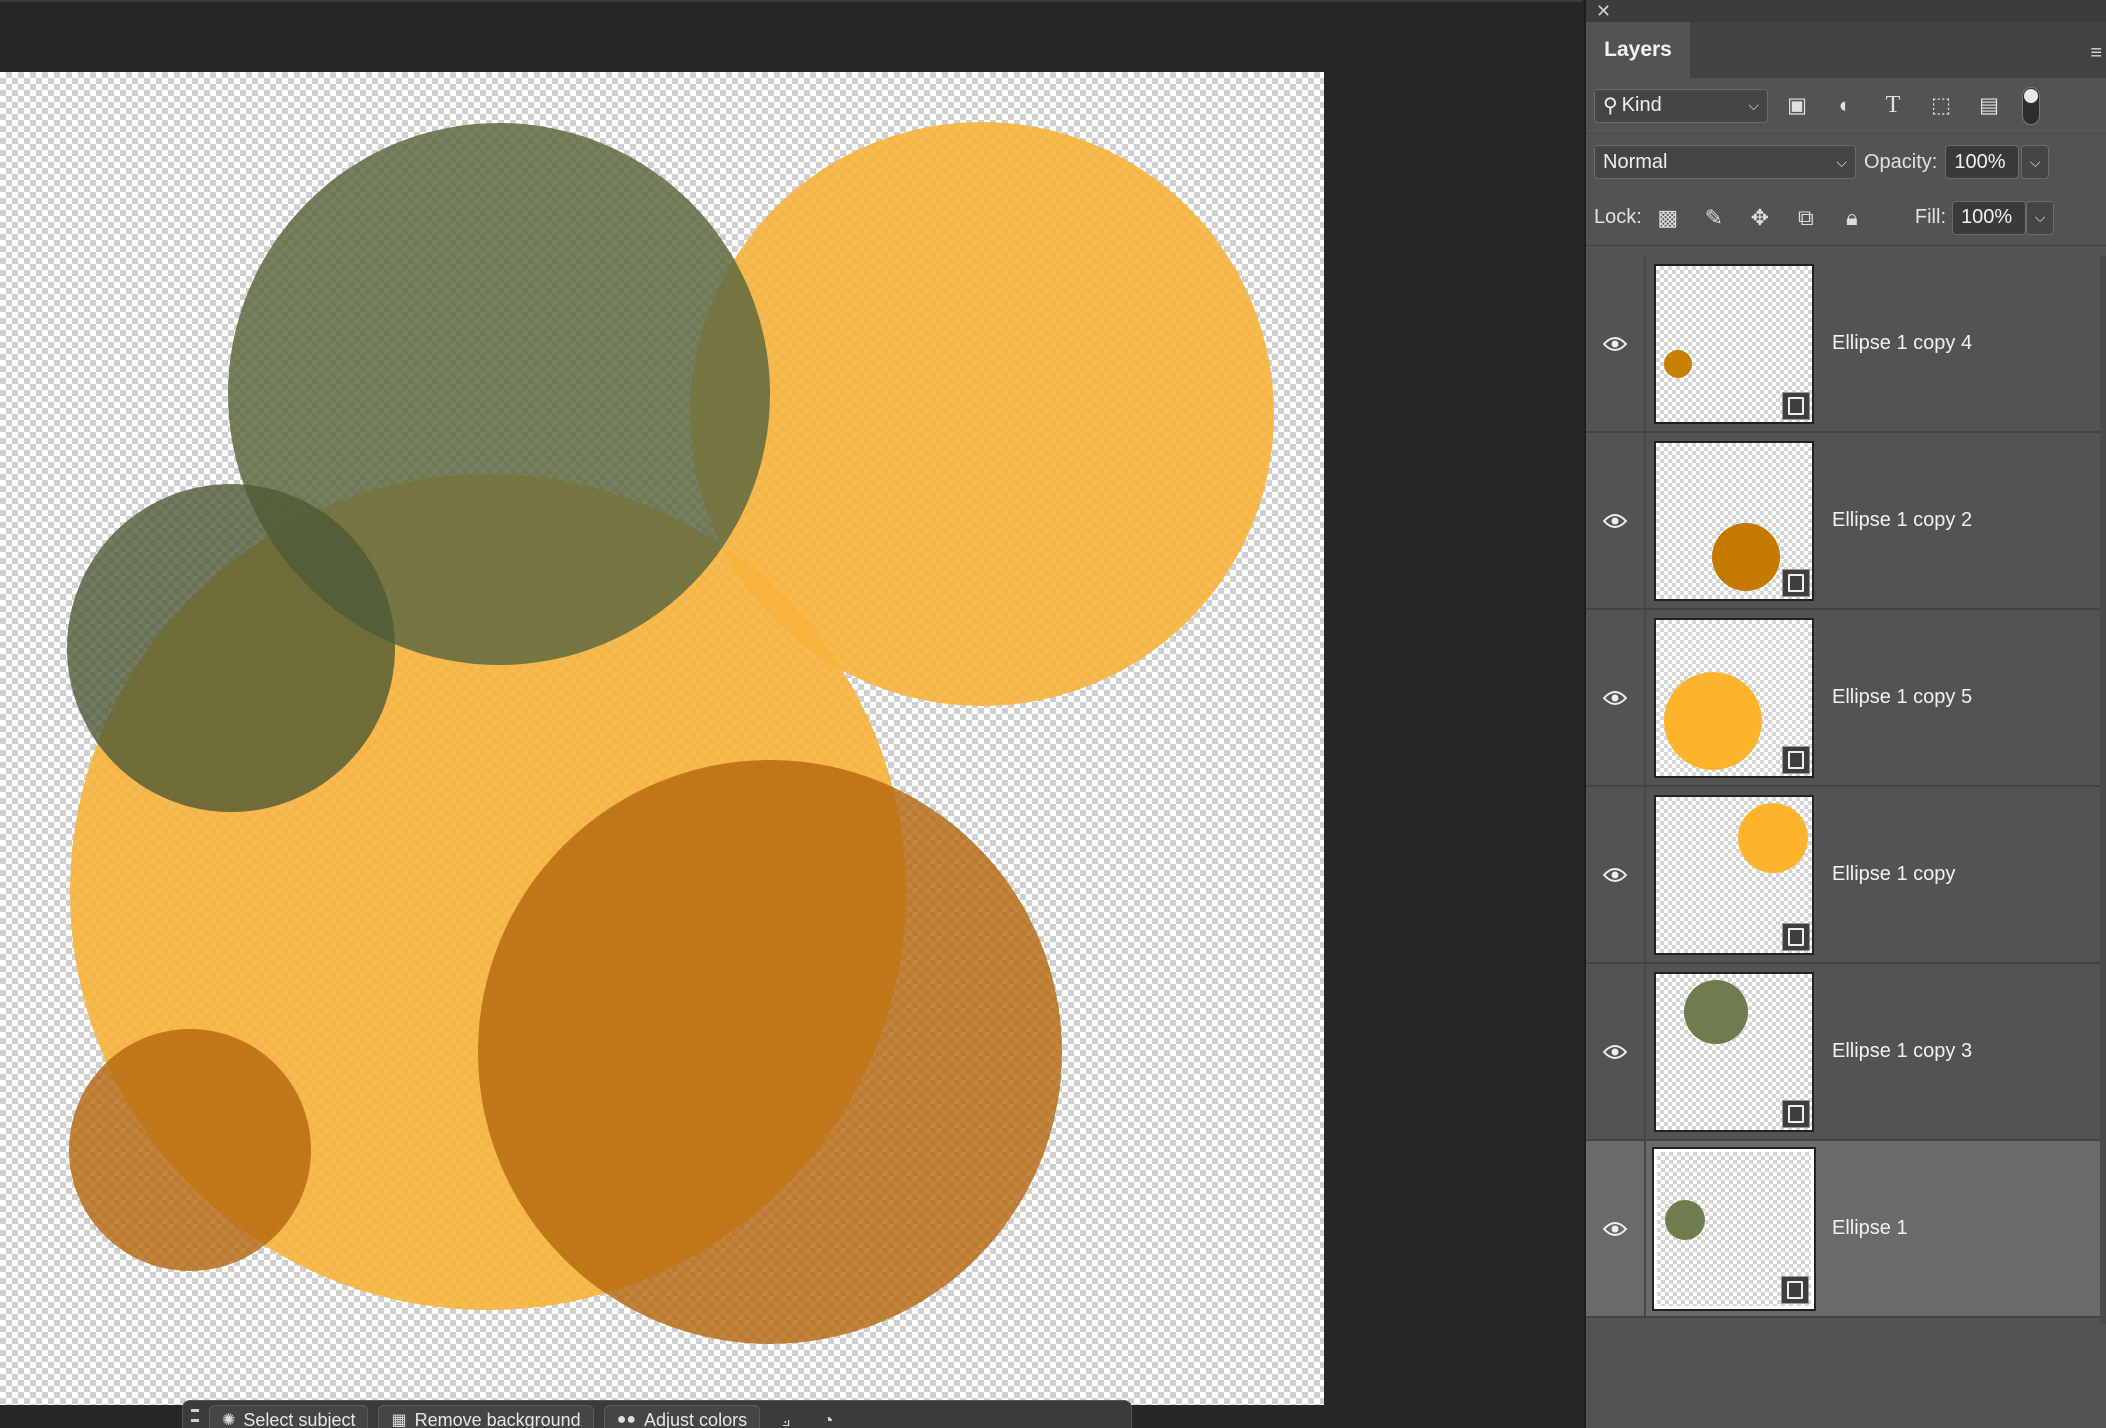 The width and height of the screenshot is (2106, 1428). I want to click on layer-name: Ellipse 1 copy 3, so click(1902, 1051).